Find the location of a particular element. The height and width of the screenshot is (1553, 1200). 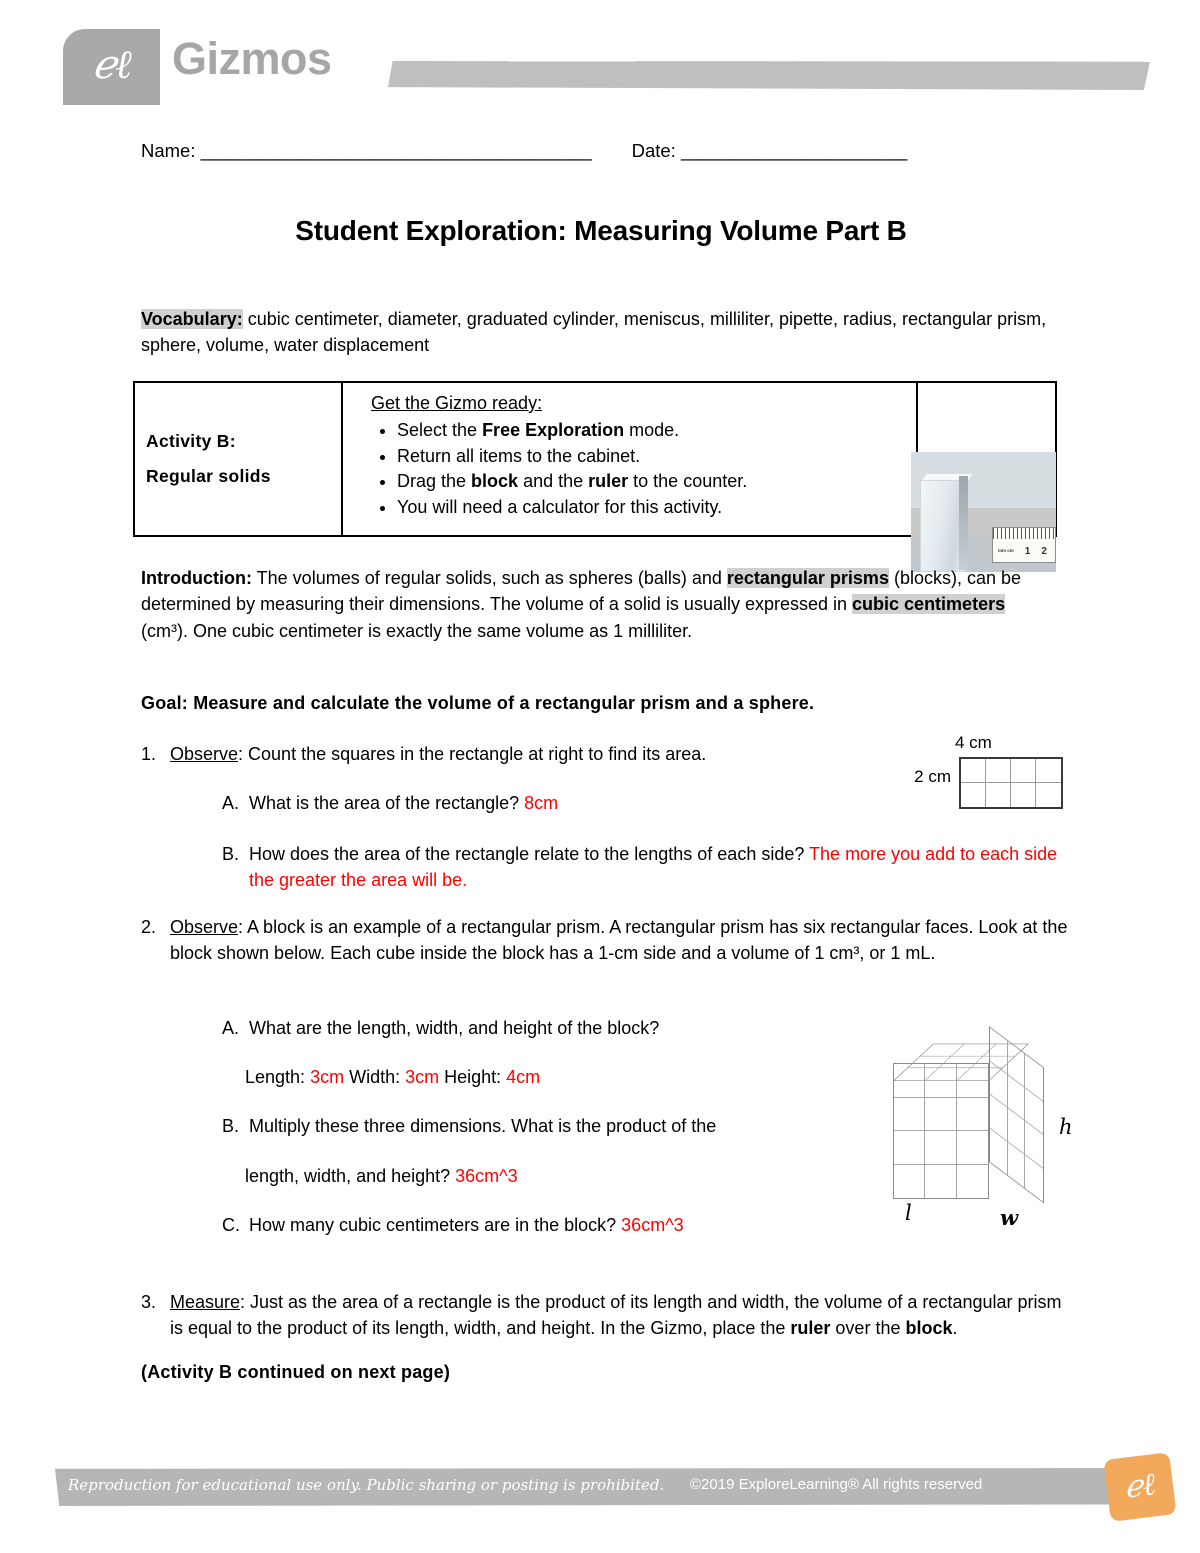

block-and-ruler-photo: mm cm 1 2 is located at coordinates (983, 512).